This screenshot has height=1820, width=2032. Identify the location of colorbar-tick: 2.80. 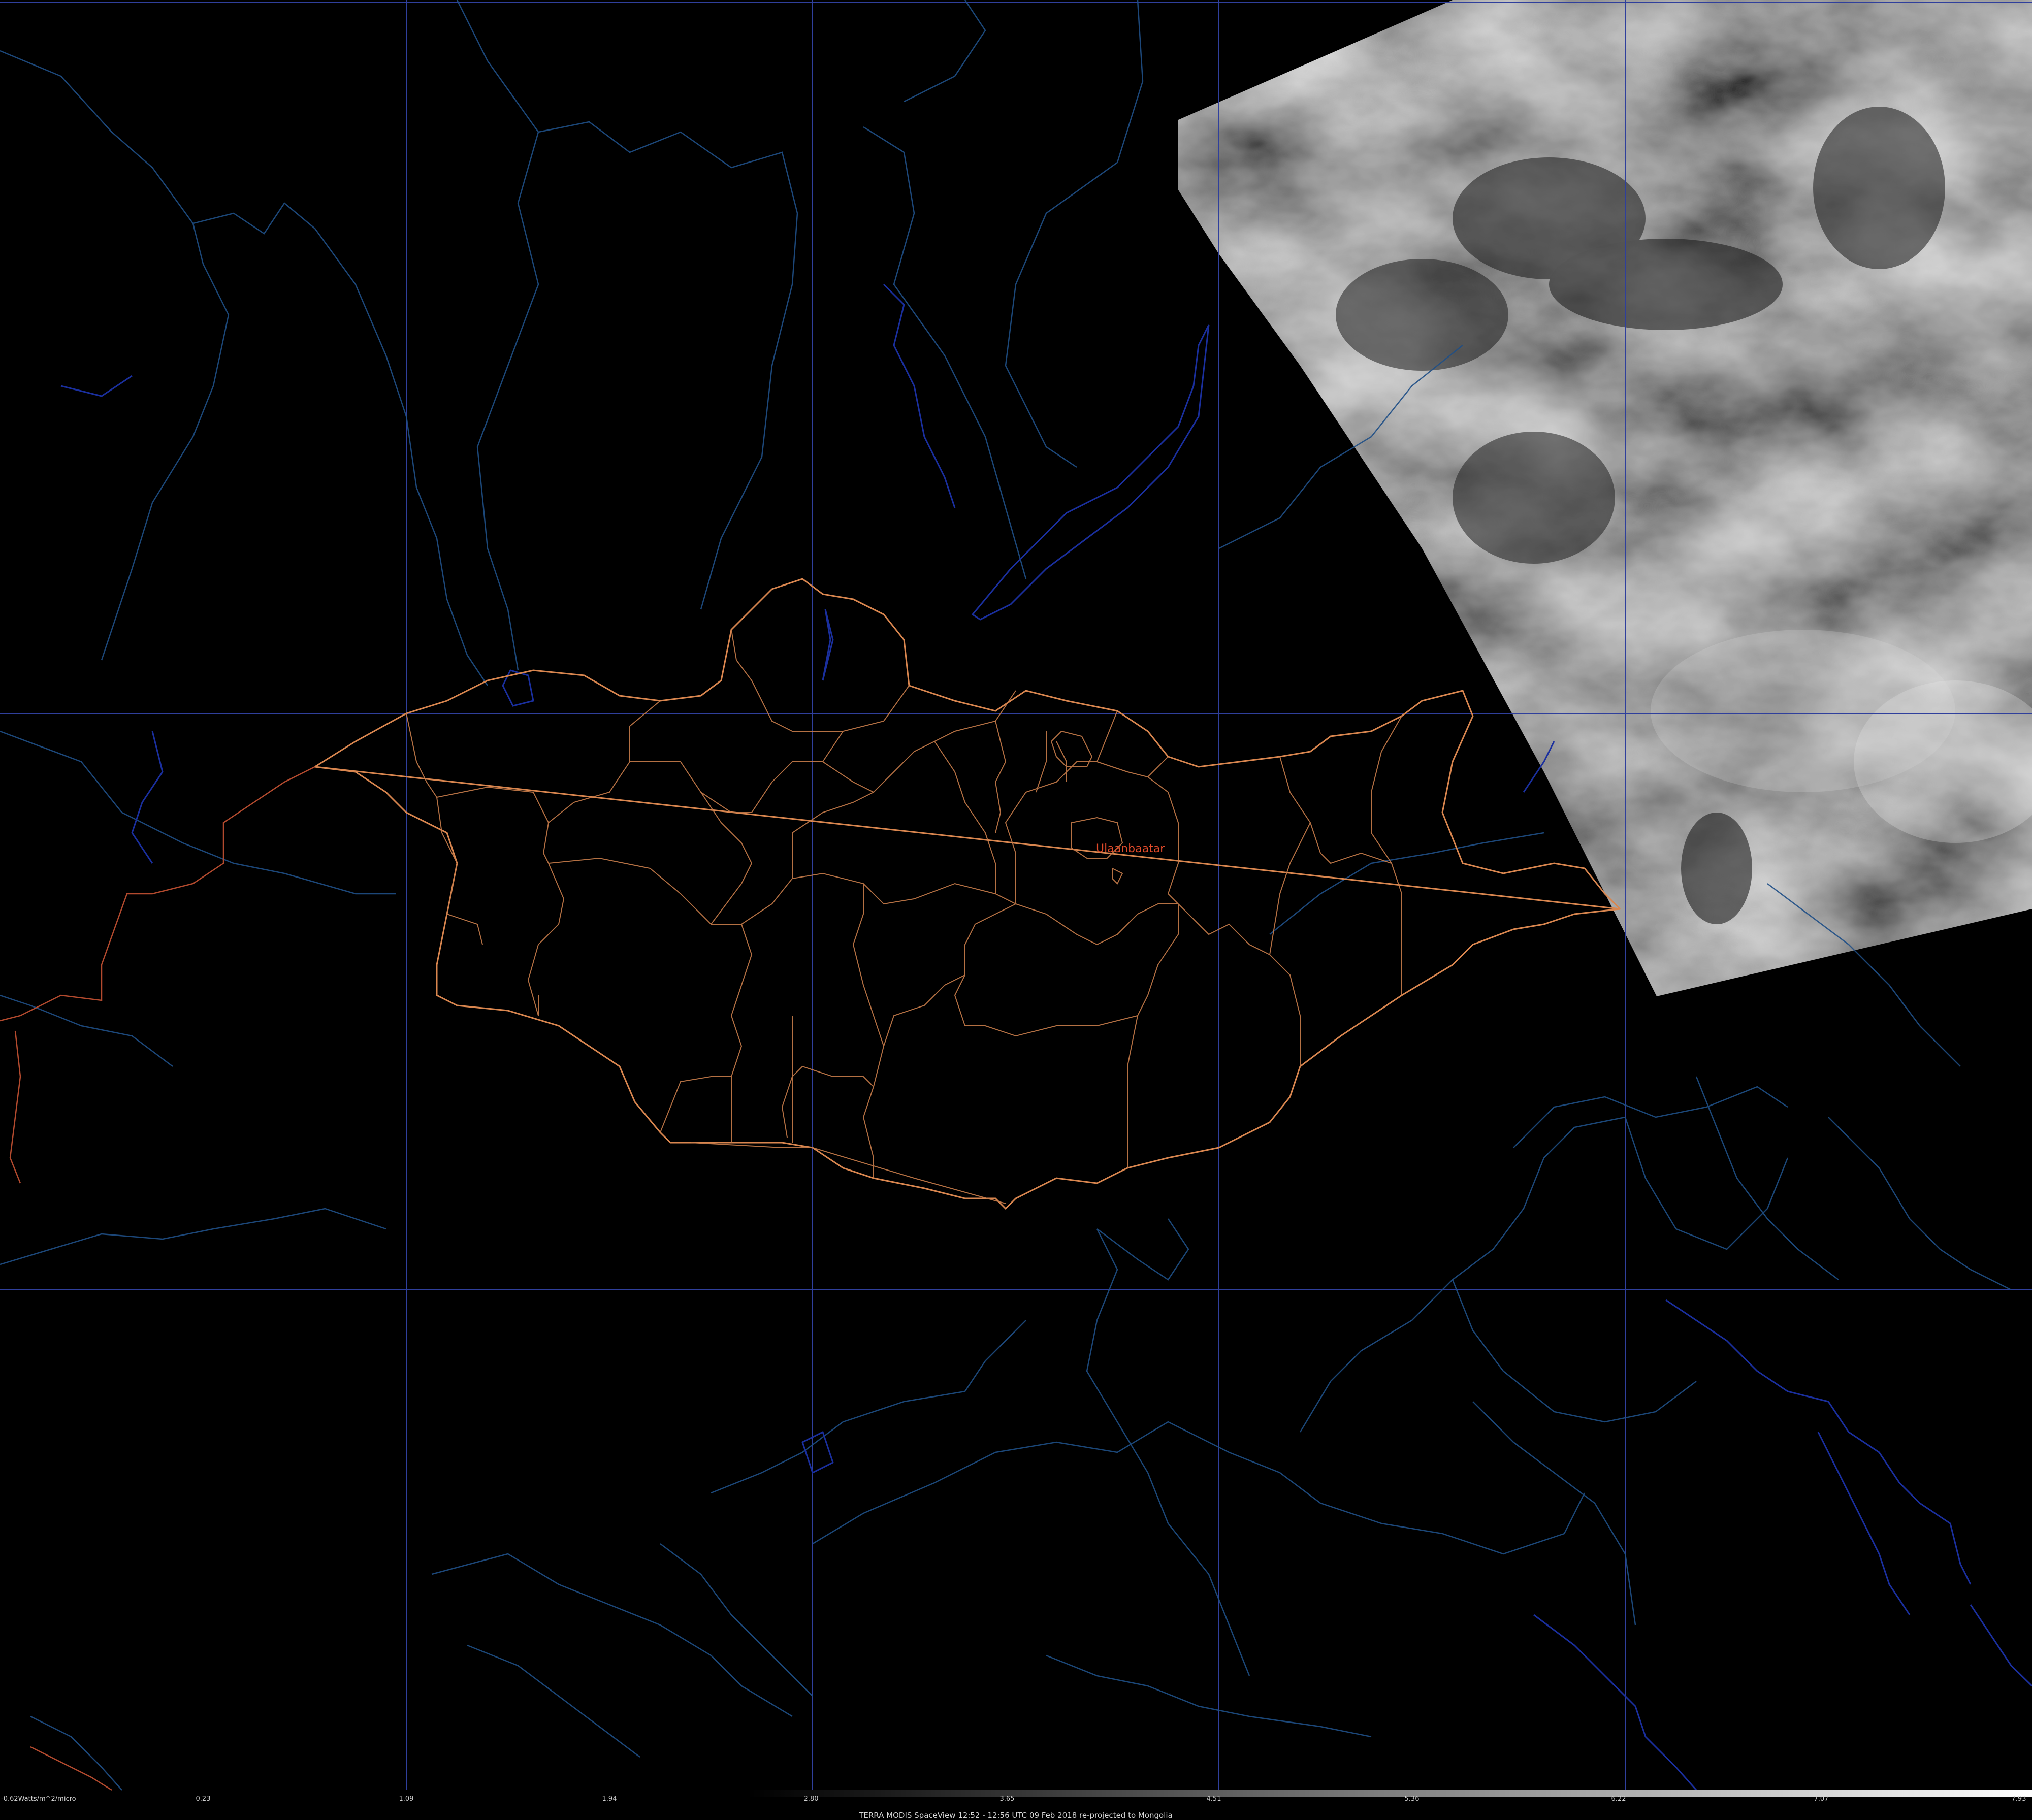
(811, 1799).